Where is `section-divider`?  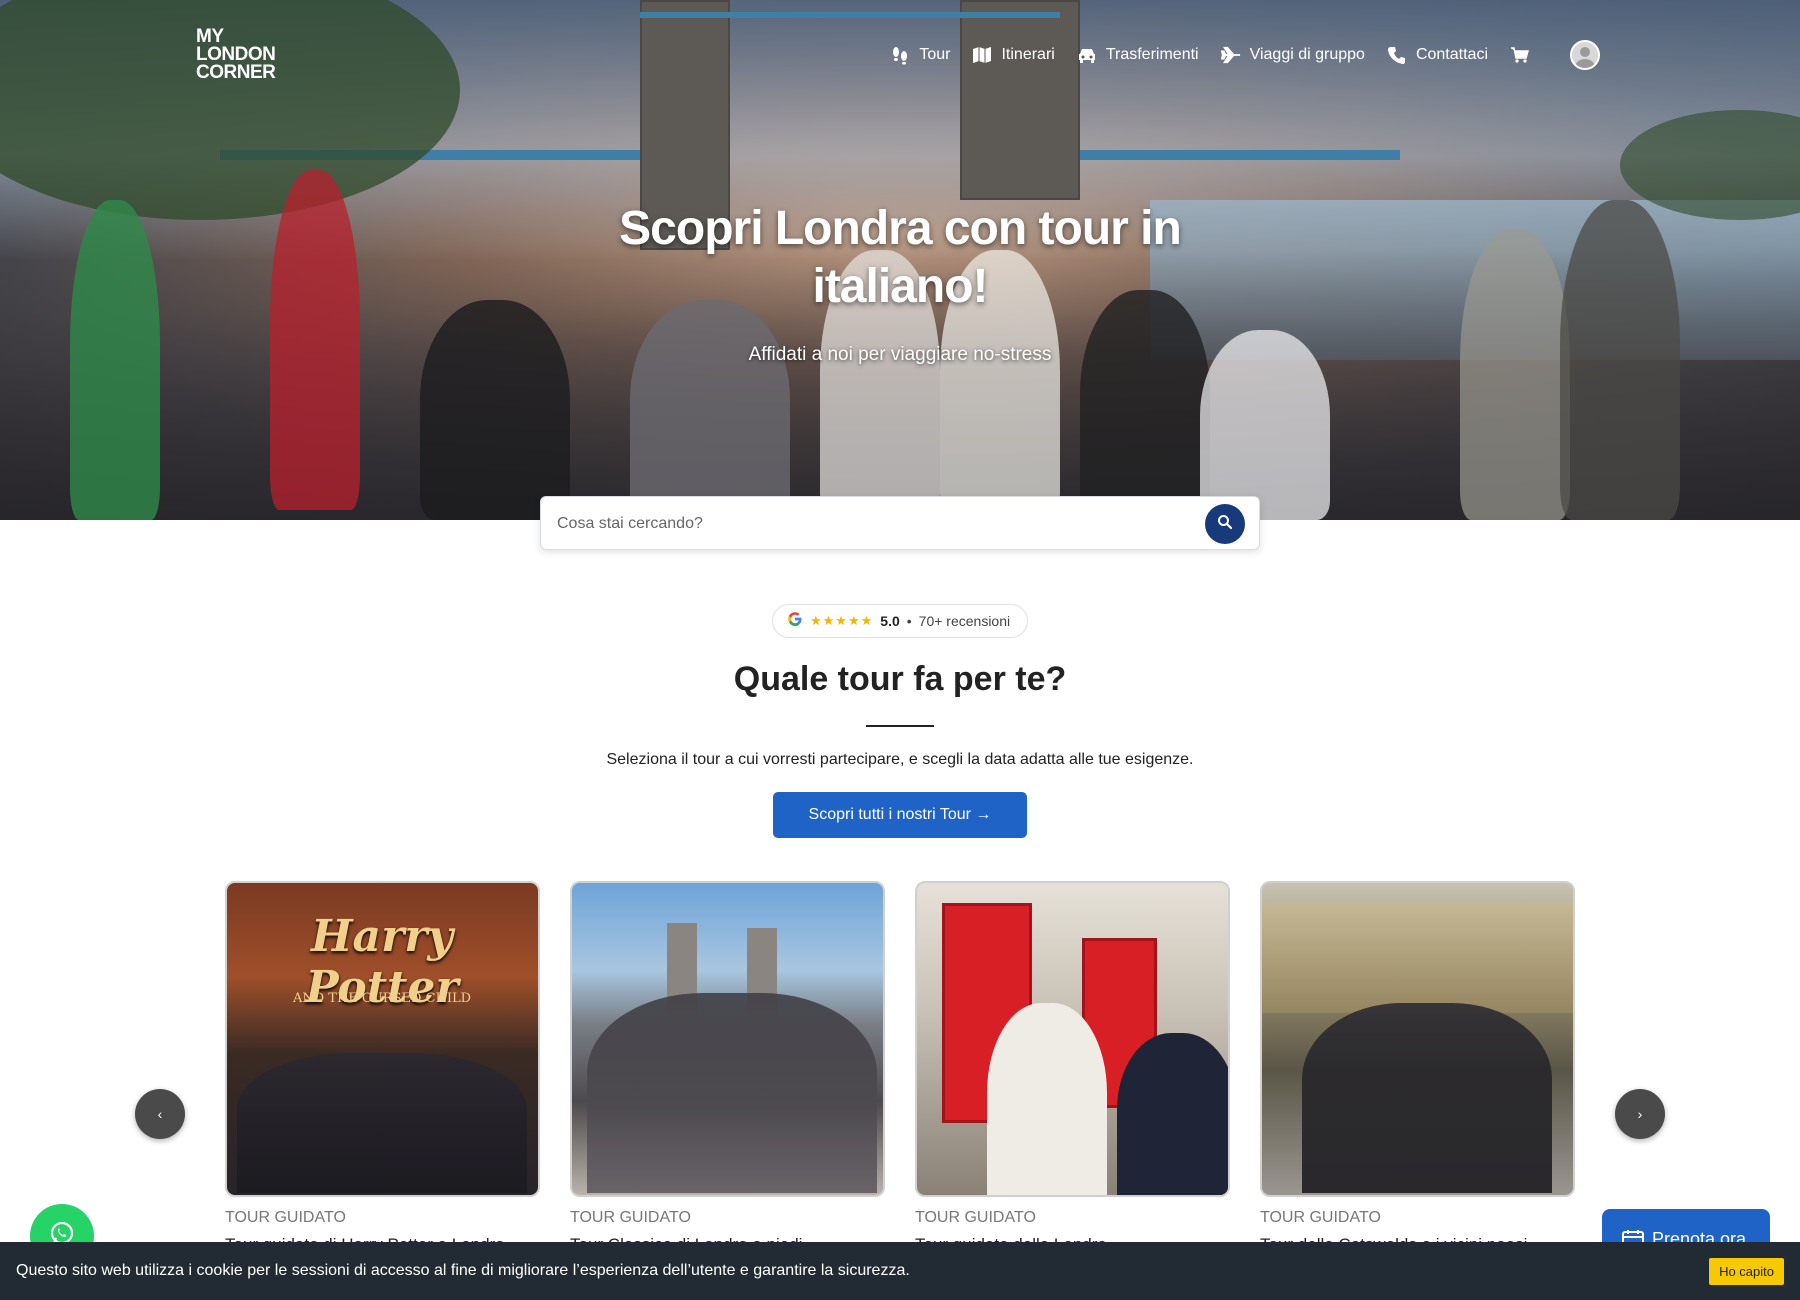
section-divider is located at coordinates (900, 726).